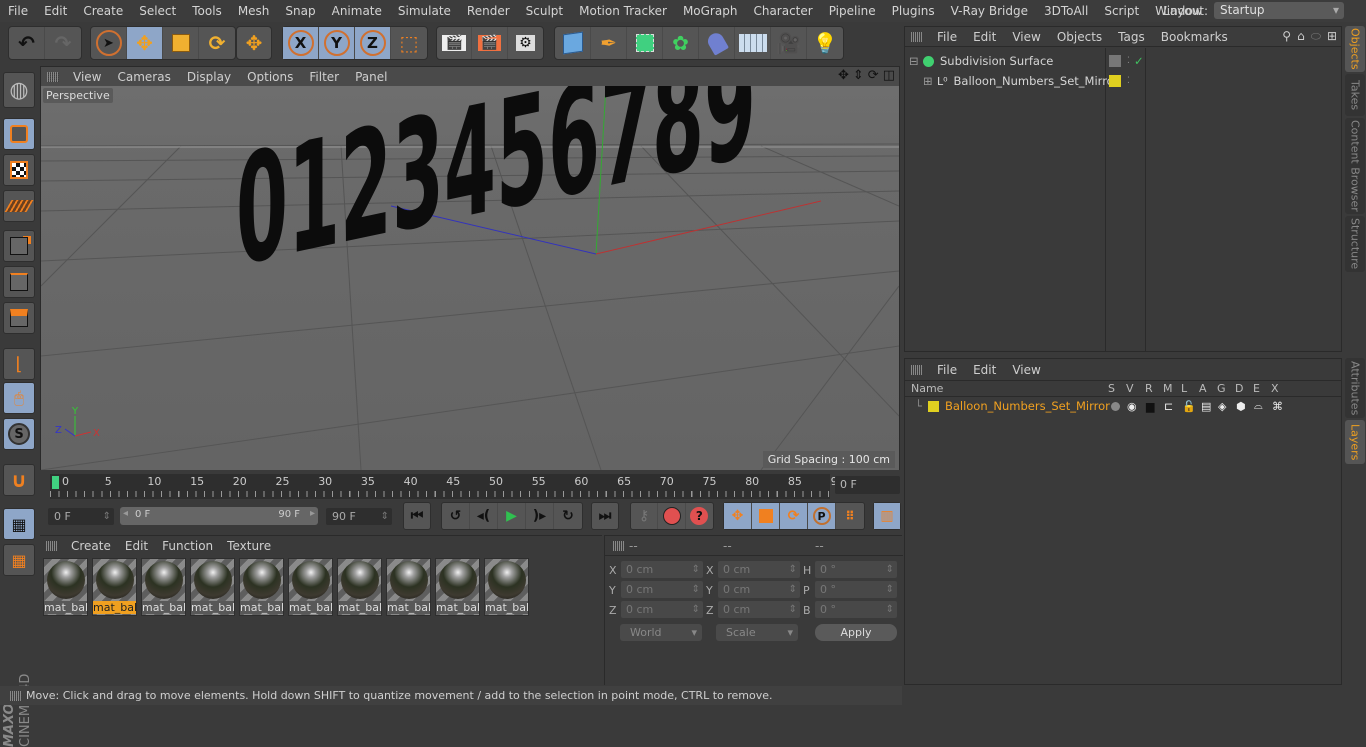  Describe the element at coordinates (661, 632) in the screenshot. I see `coordinate-space-dropdown: World` at that location.